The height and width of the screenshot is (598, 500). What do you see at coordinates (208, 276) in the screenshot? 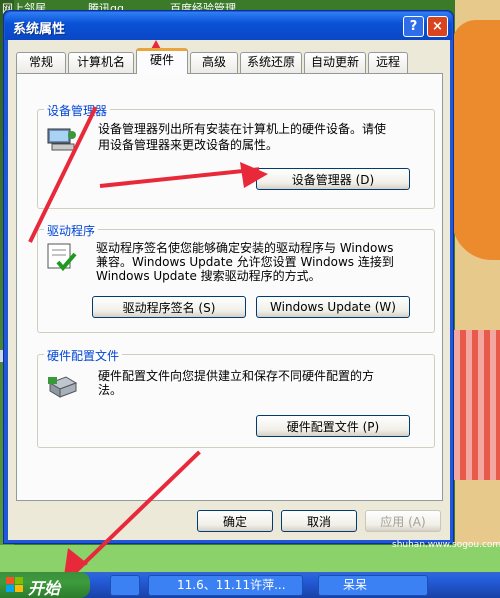
I see `drivers-desc-line-3: Windows Update 搜索驱动程序的方式。` at bounding box center [208, 276].